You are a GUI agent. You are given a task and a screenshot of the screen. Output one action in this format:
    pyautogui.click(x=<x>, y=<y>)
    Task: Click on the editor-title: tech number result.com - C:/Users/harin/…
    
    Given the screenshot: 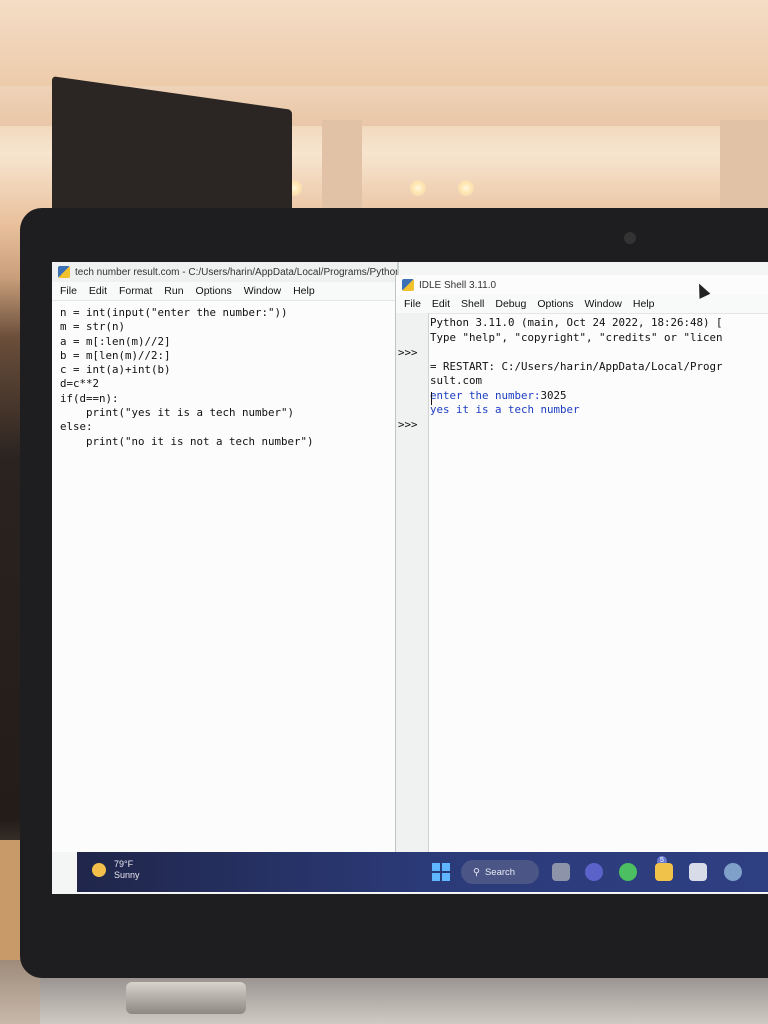 What is the action you would take?
    pyautogui.click(x=236, y=272)
    